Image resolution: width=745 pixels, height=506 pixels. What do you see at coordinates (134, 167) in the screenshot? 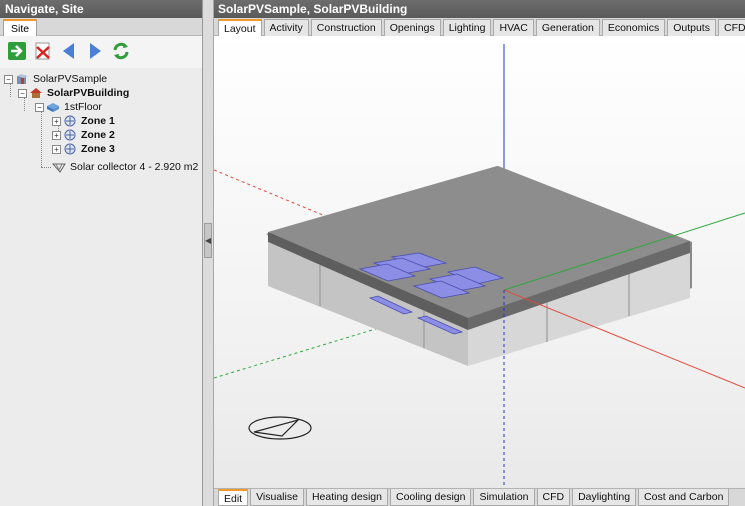
I see `tree-label-collector: Solar collector 4 - 2.920 m2` at bounding box center [134, 167].